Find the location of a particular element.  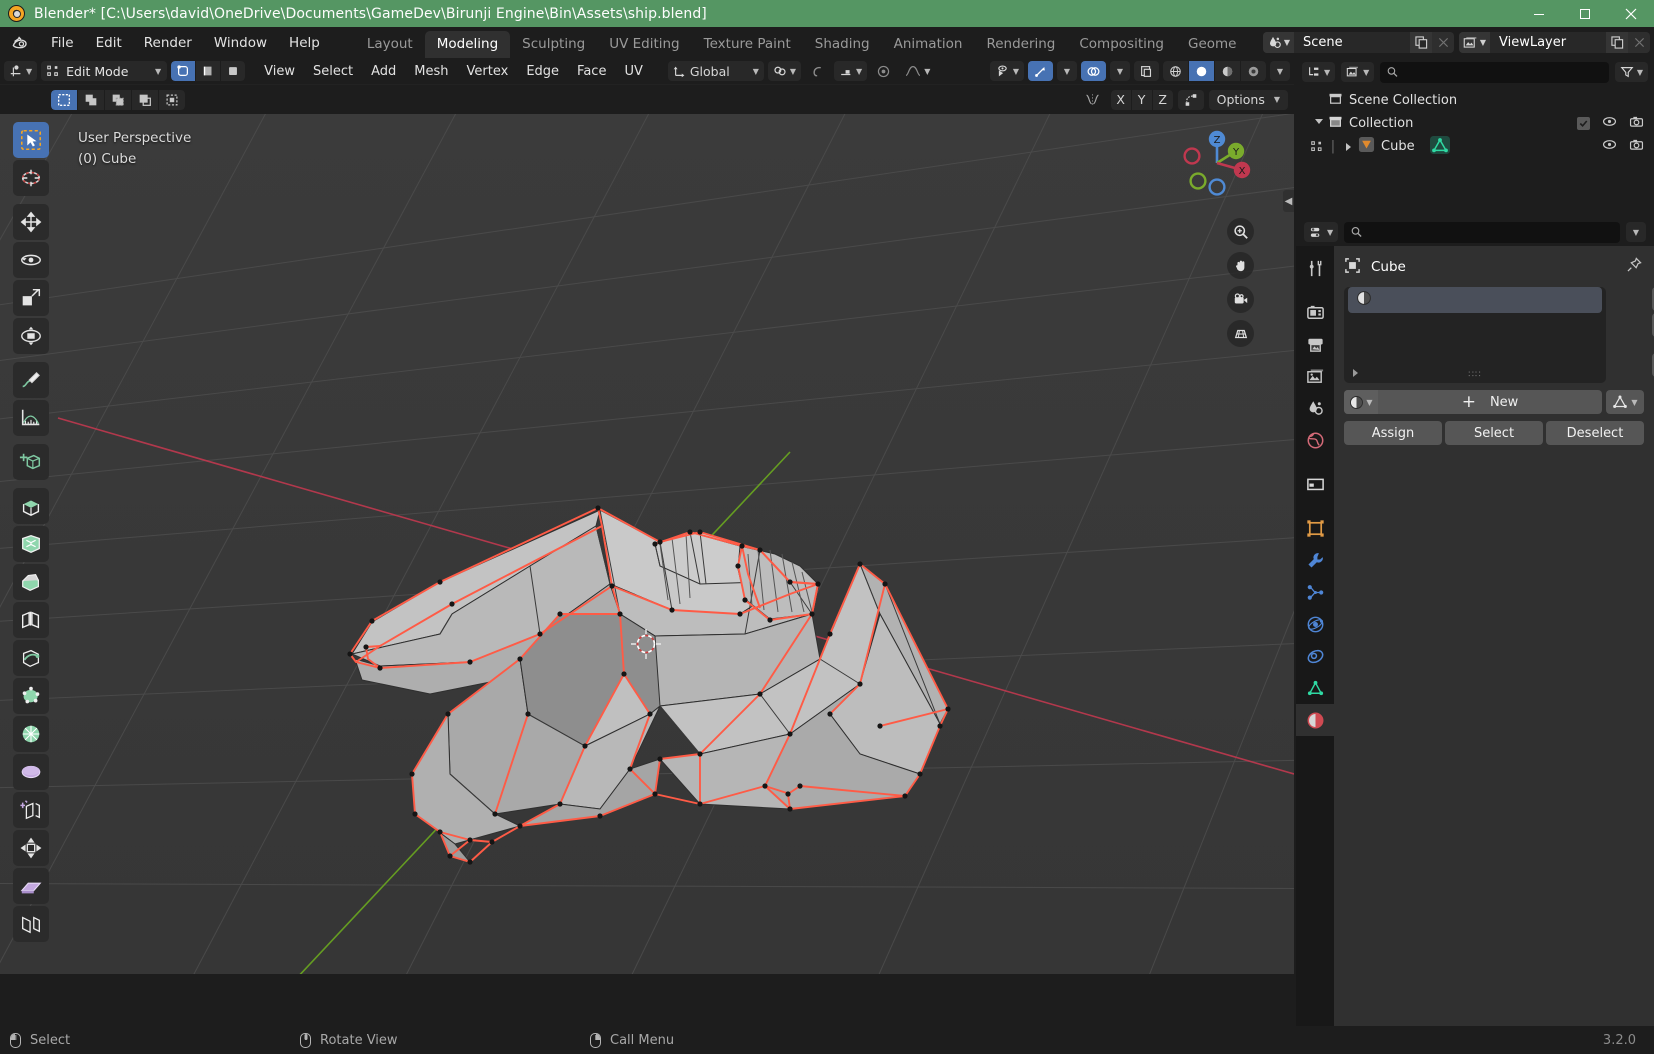

add-cube-tool is located at coordinates (31, 462).